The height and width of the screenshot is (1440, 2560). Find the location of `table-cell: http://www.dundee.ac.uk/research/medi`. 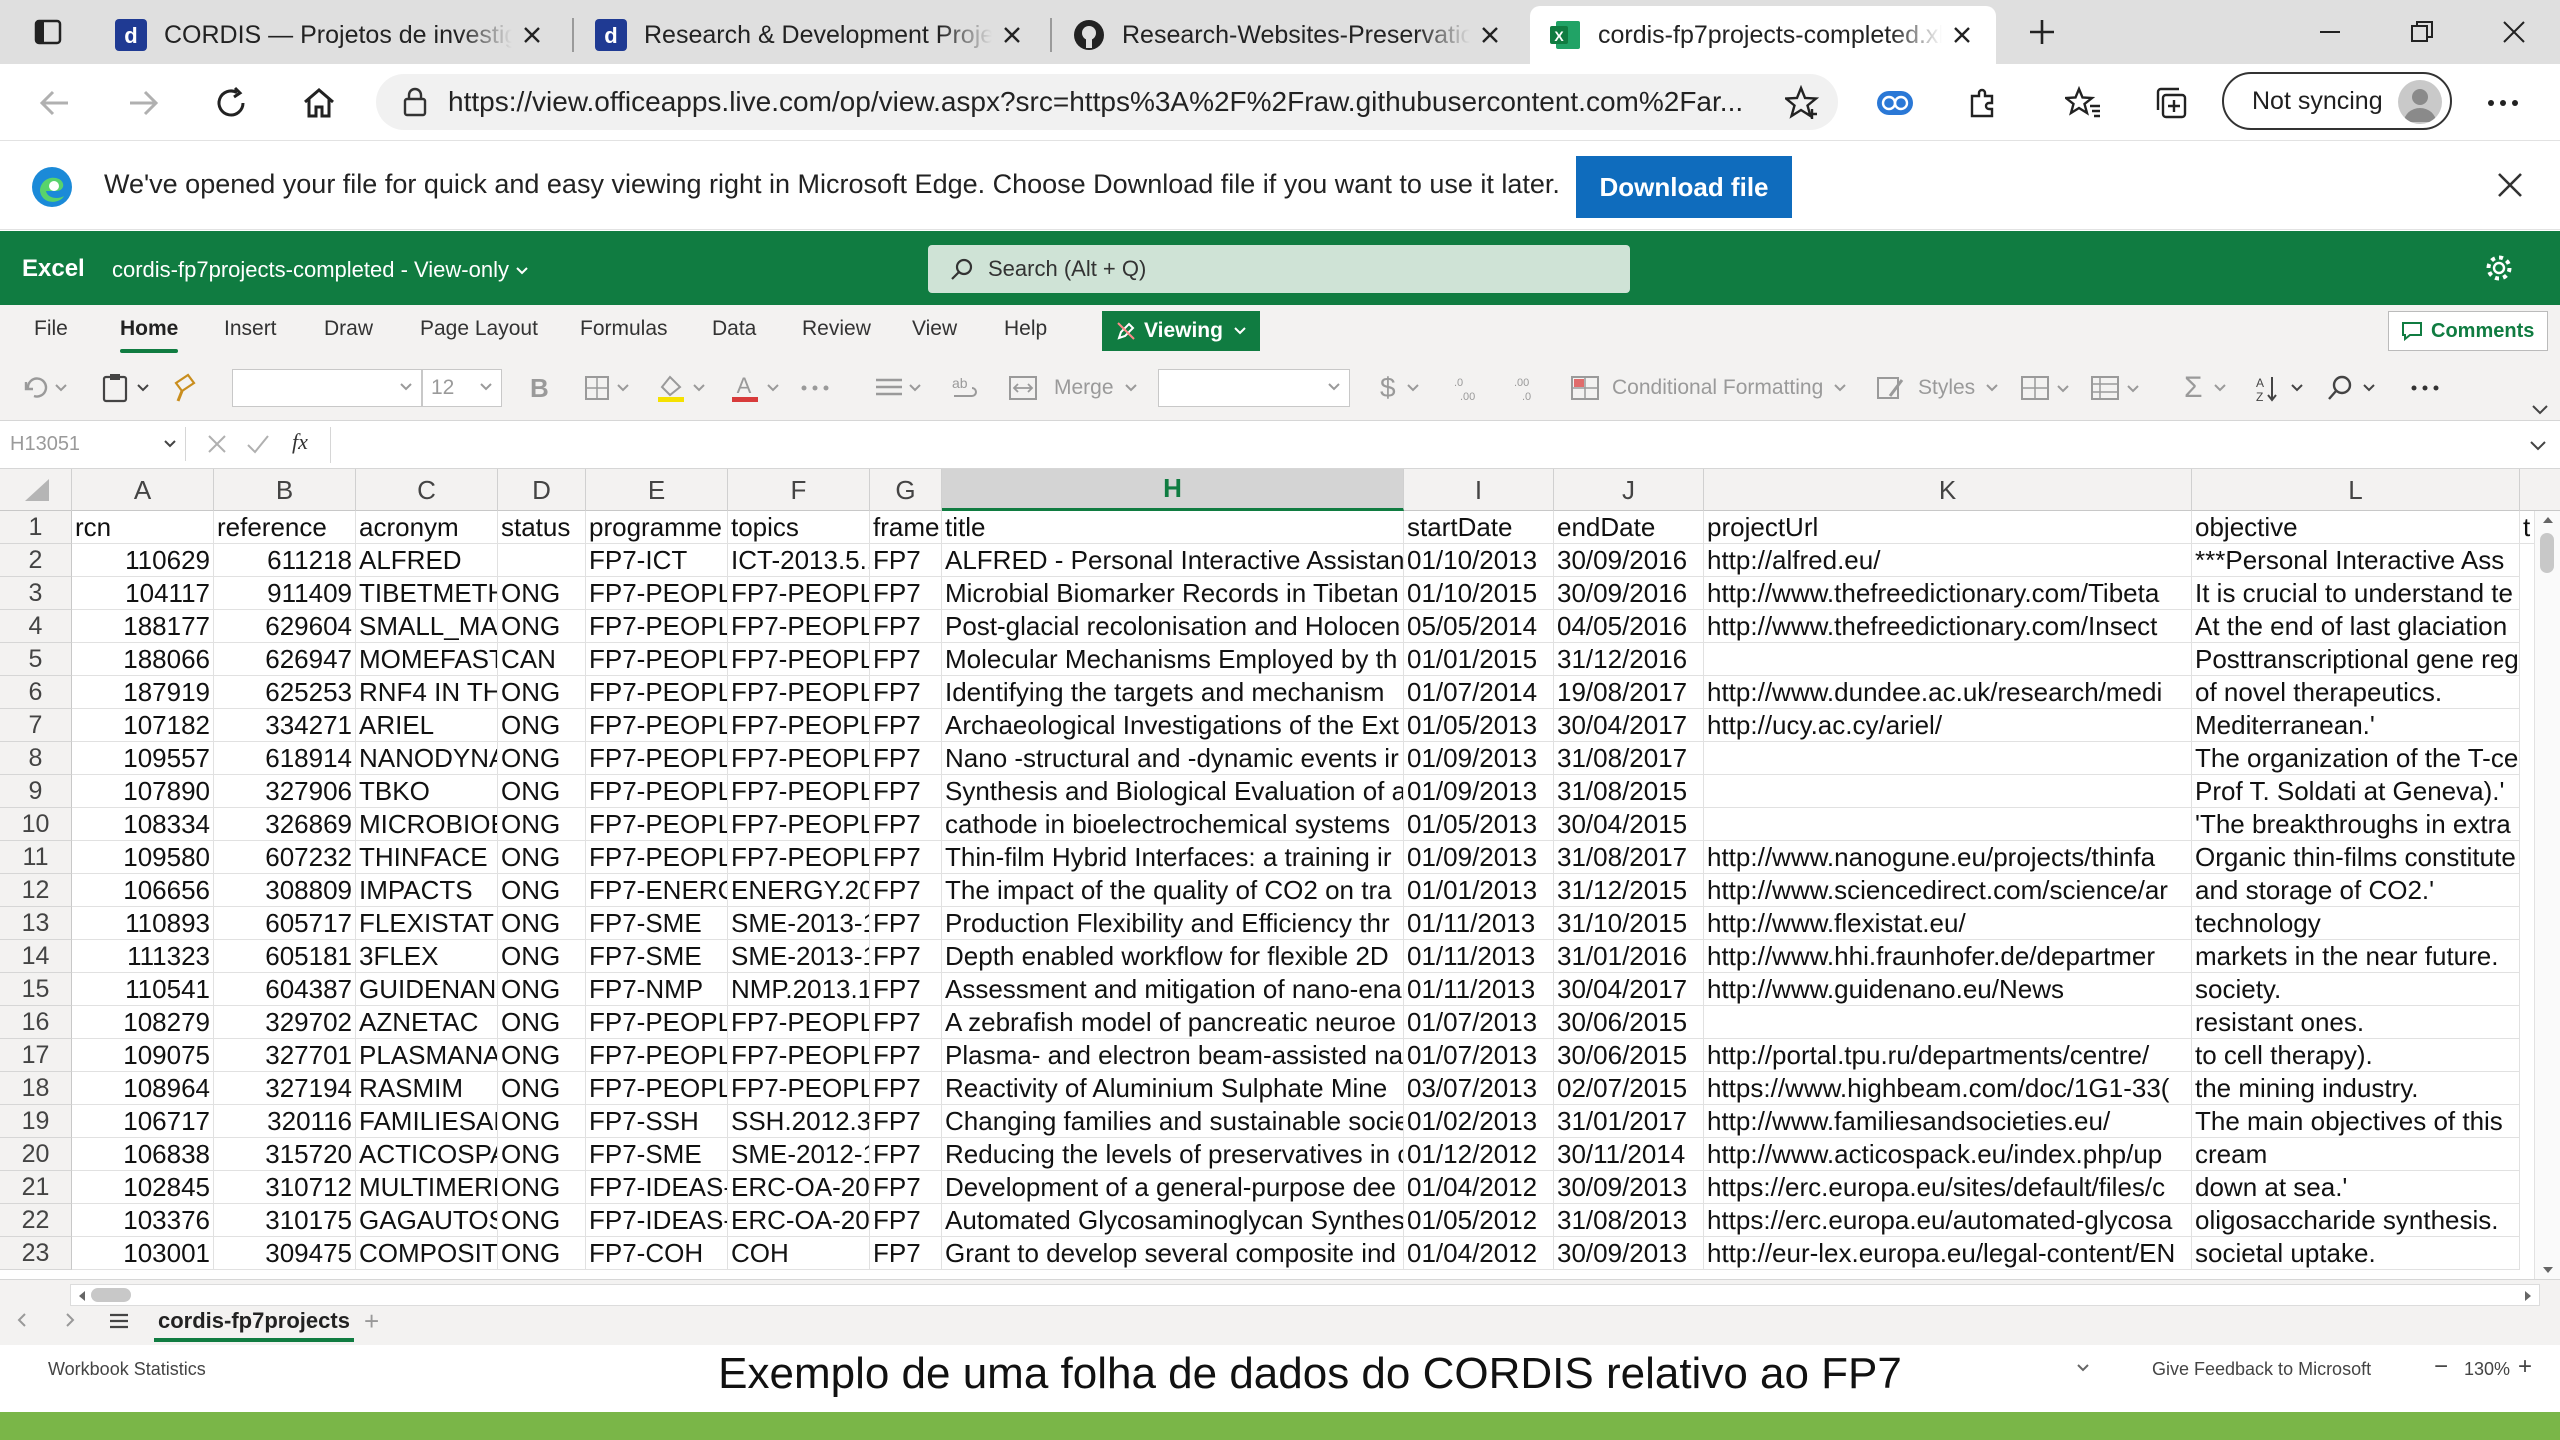

table-cell: http://www.dundee.ac.uk/research/medi is located at coordinates (1948, 692).